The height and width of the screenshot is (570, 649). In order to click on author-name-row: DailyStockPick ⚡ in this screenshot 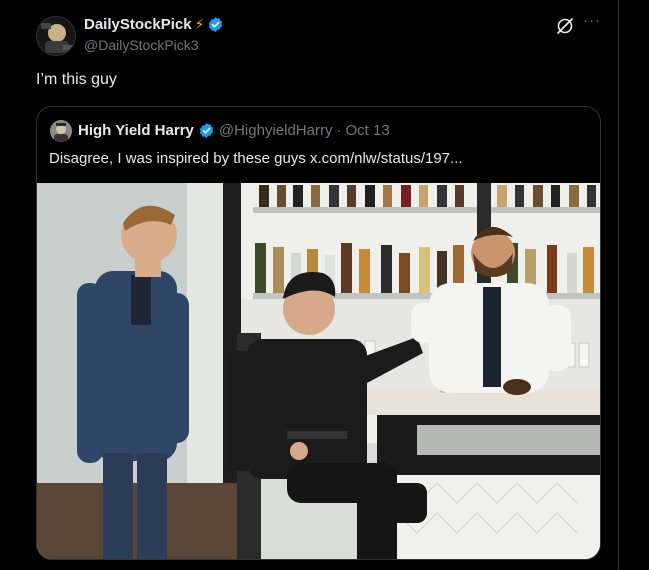, I will do `click(154, 24)`.